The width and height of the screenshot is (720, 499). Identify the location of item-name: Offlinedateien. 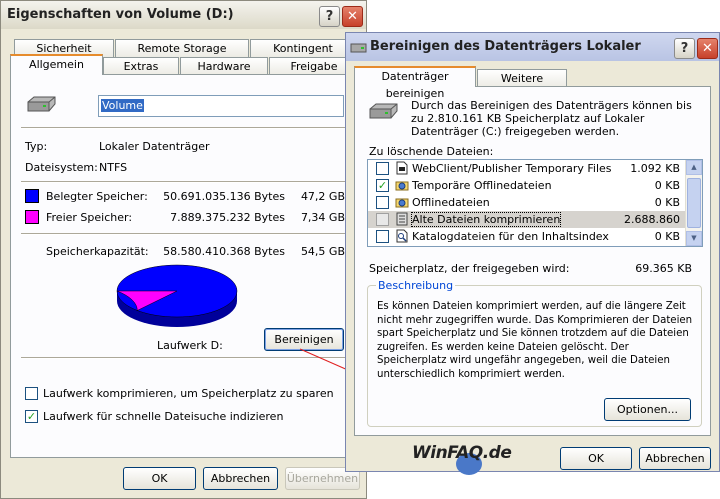
(451, 202).